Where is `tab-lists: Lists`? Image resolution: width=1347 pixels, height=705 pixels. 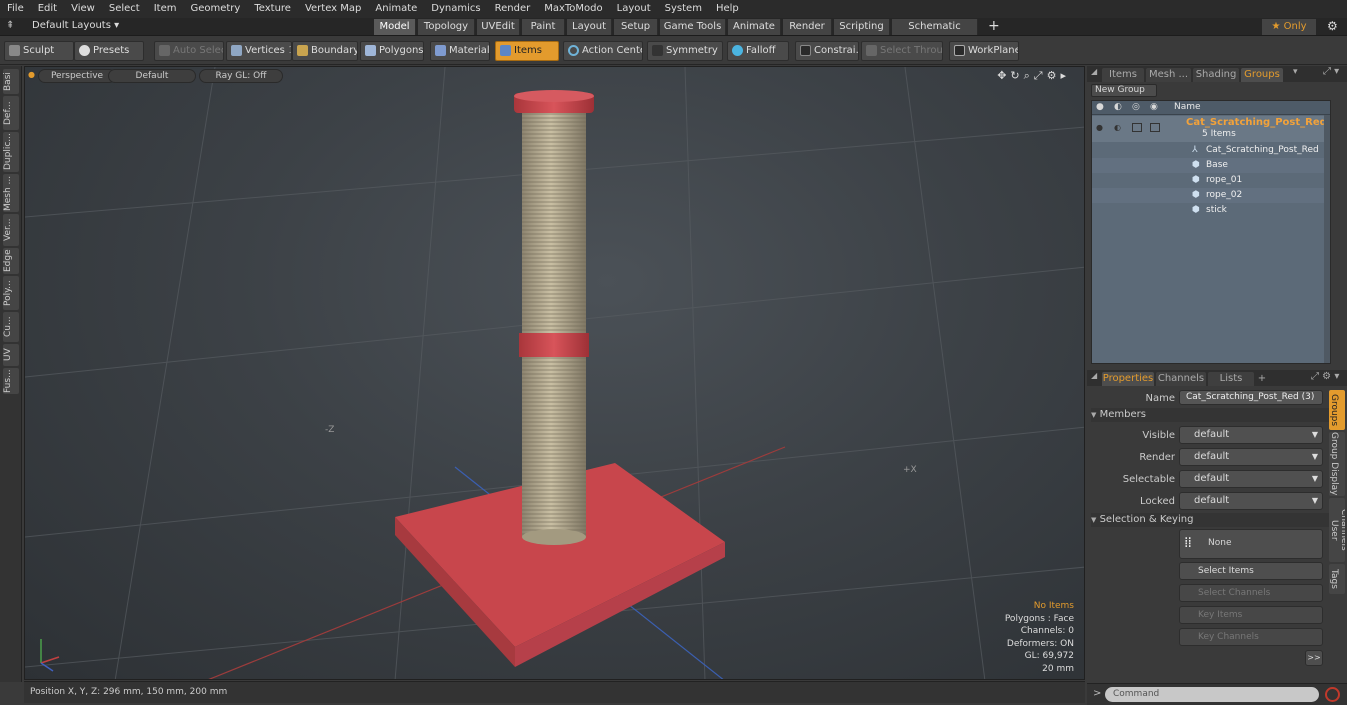
tab-lists: Lists is located at coordinates (1231, 379).